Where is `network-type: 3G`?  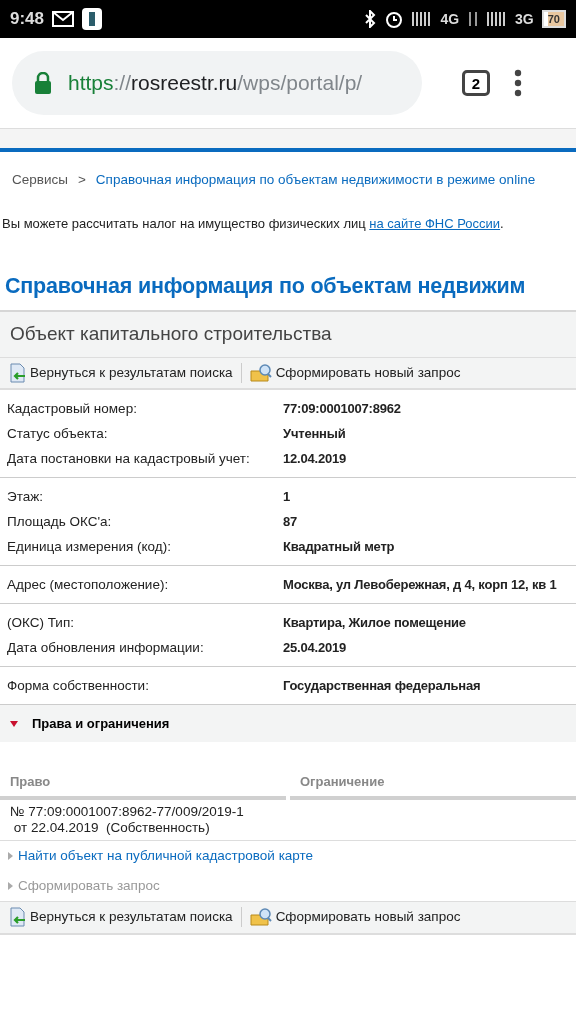
network-type: 3G is located at coordinates (524, 19).